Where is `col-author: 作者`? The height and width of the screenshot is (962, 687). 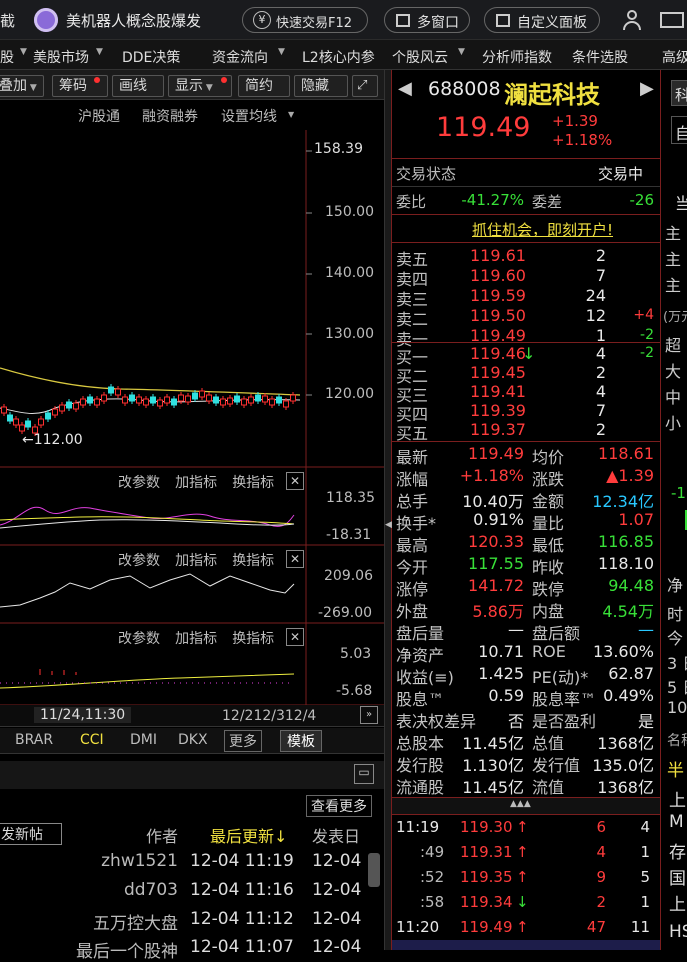
col-author: 作者 is located at coordinates (162, 835).